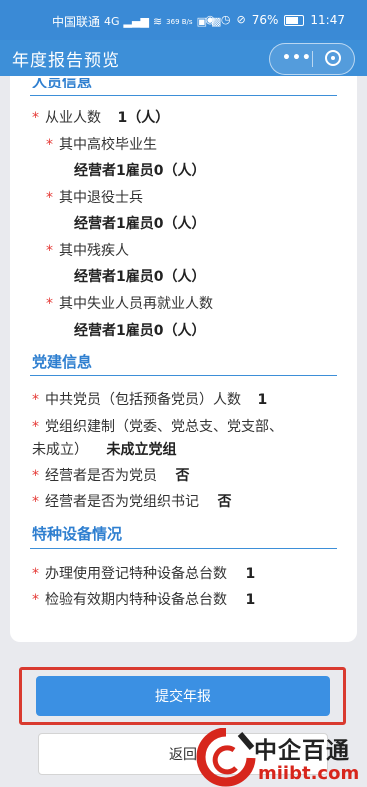  Describe the element at coordinates (140, 277) in the screenshot. I see `disabled-value: 经营者1雇员0（人）` at that location.